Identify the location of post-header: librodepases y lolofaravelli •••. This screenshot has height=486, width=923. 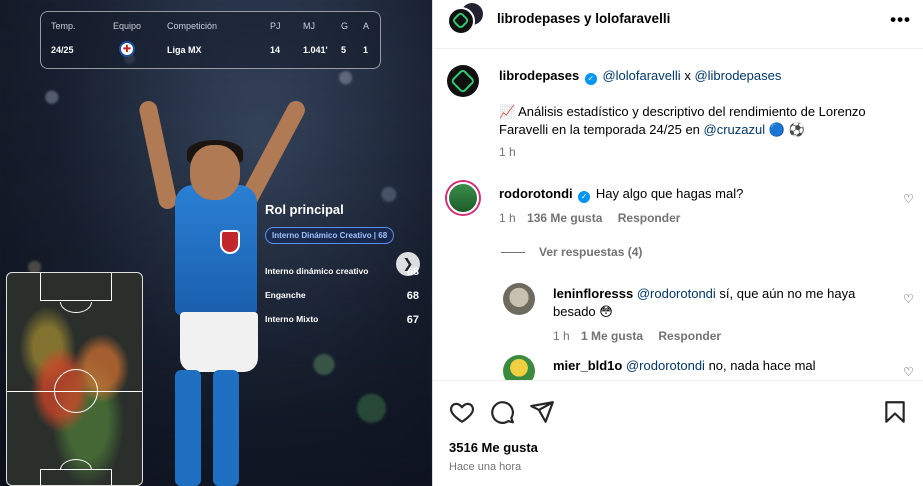
(678, 24).